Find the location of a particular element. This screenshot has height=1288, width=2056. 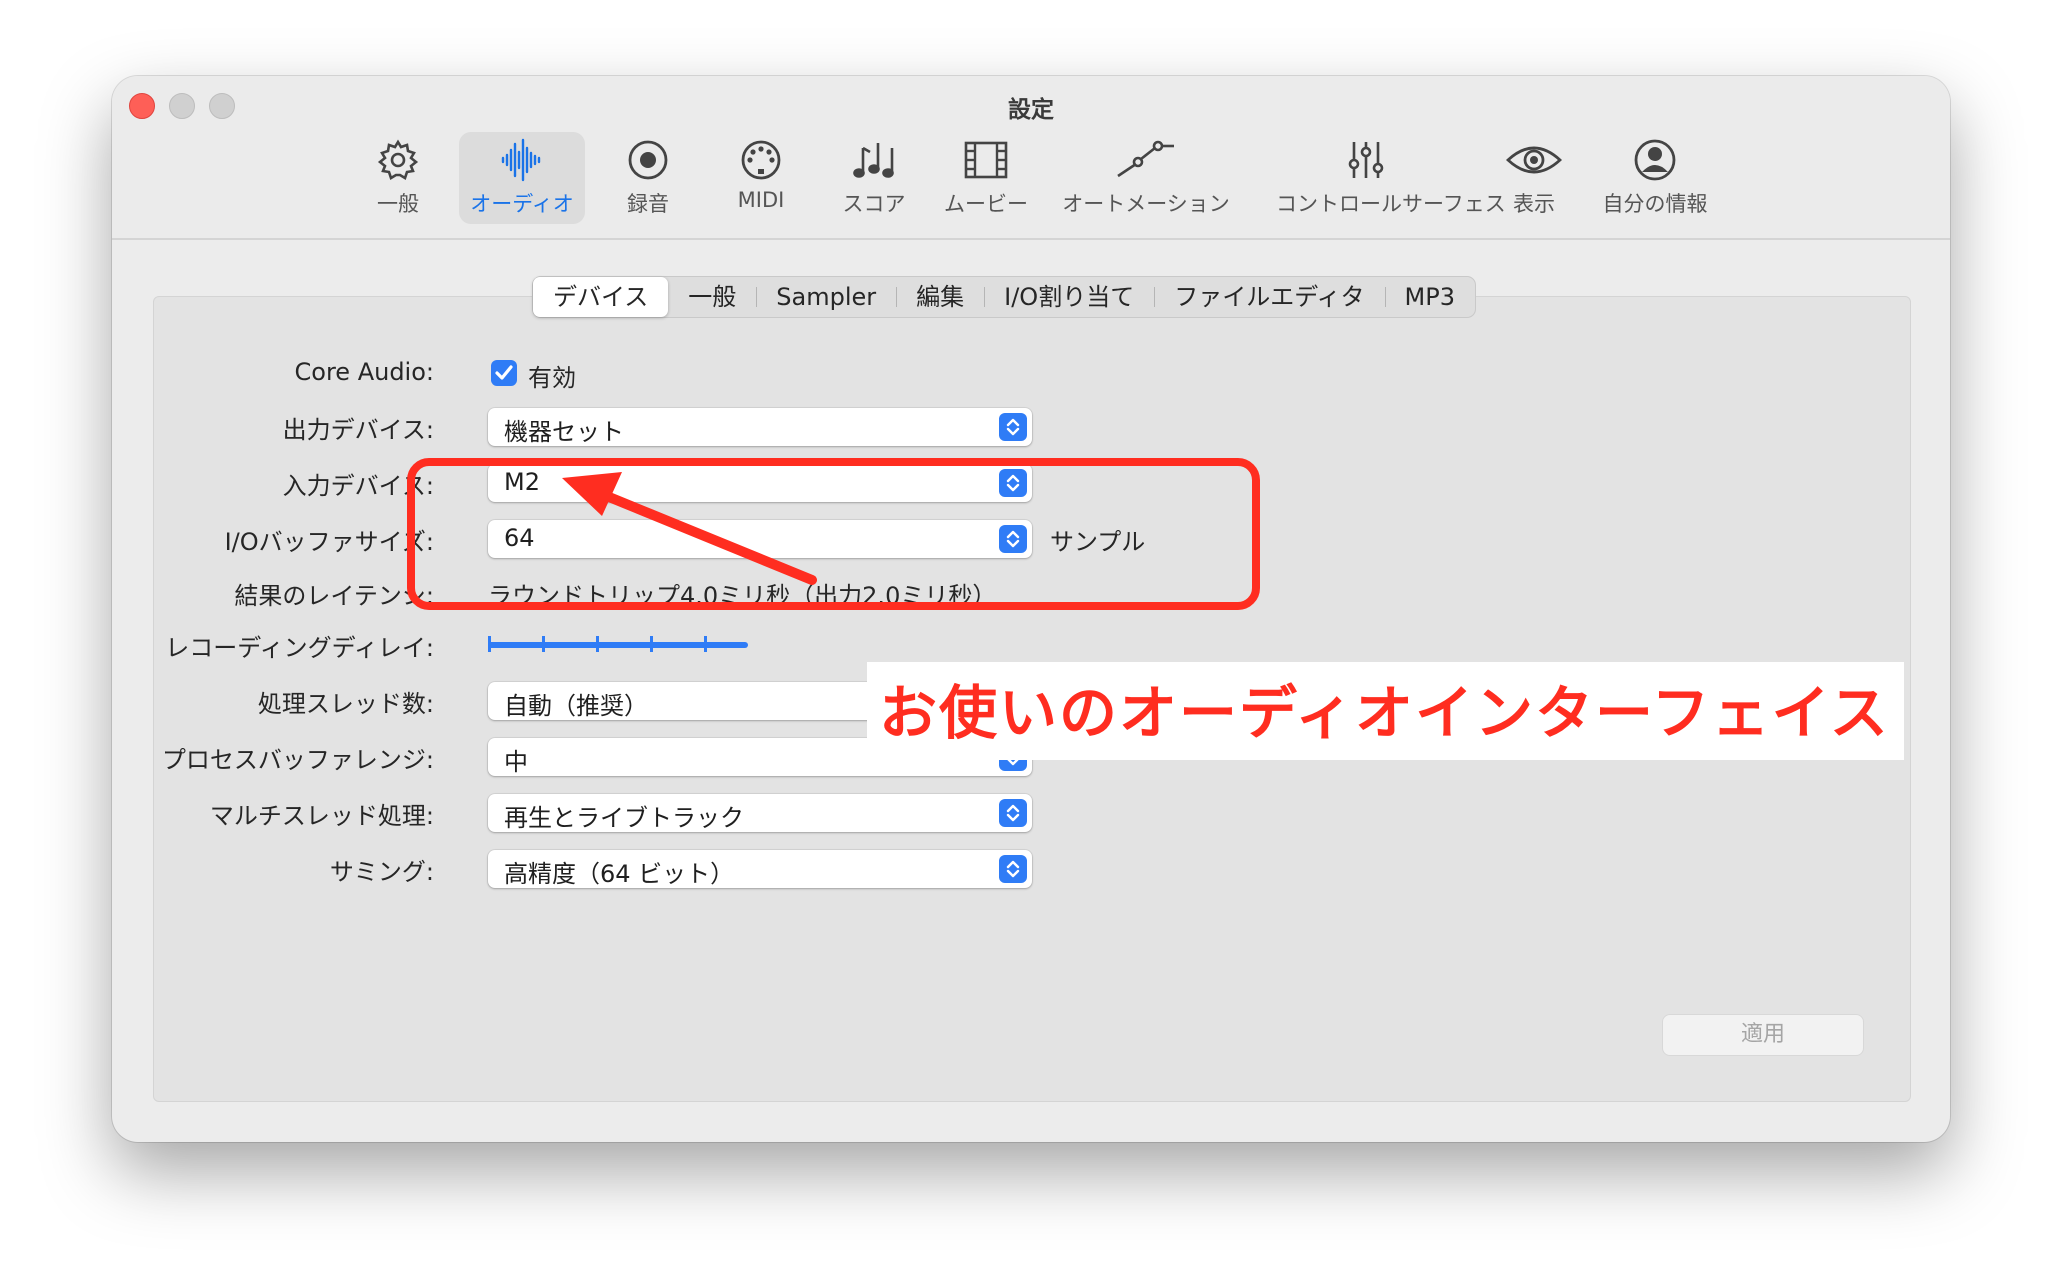

annotation-text: お使いのオーディオインターフェイス is located at coordinates (1384, 713).